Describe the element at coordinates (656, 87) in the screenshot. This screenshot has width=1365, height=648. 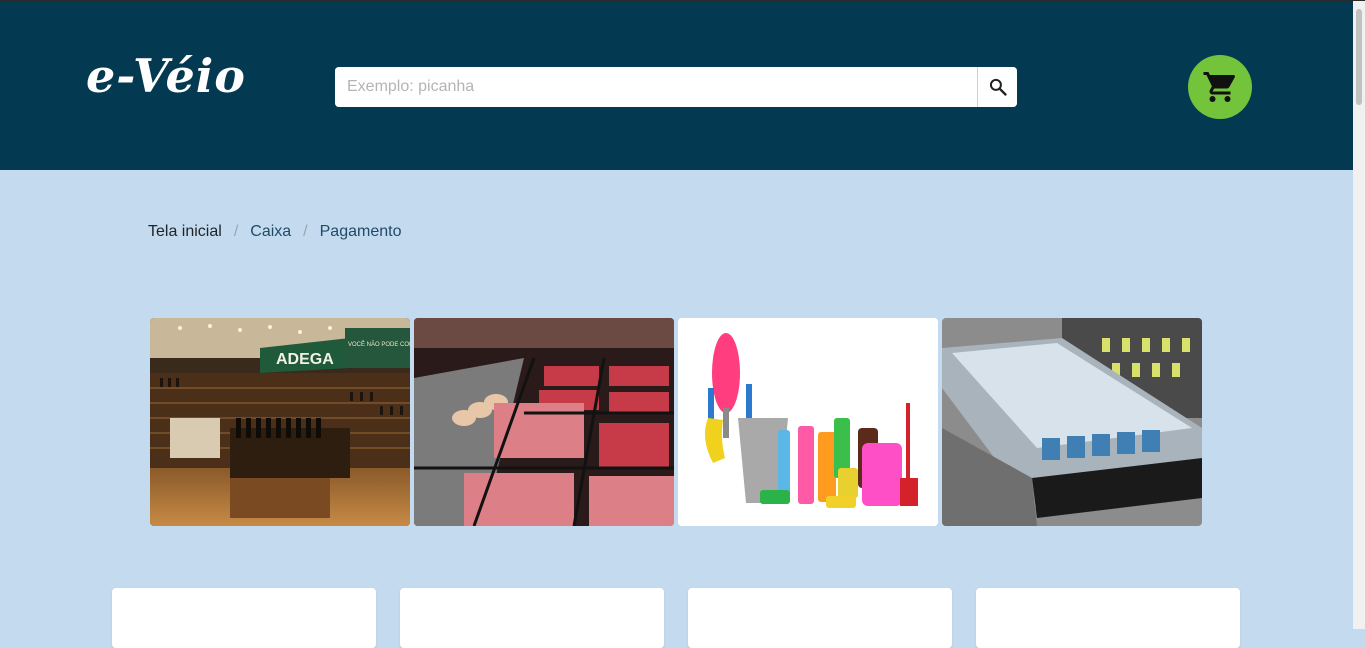
I see `search-input` at that location.